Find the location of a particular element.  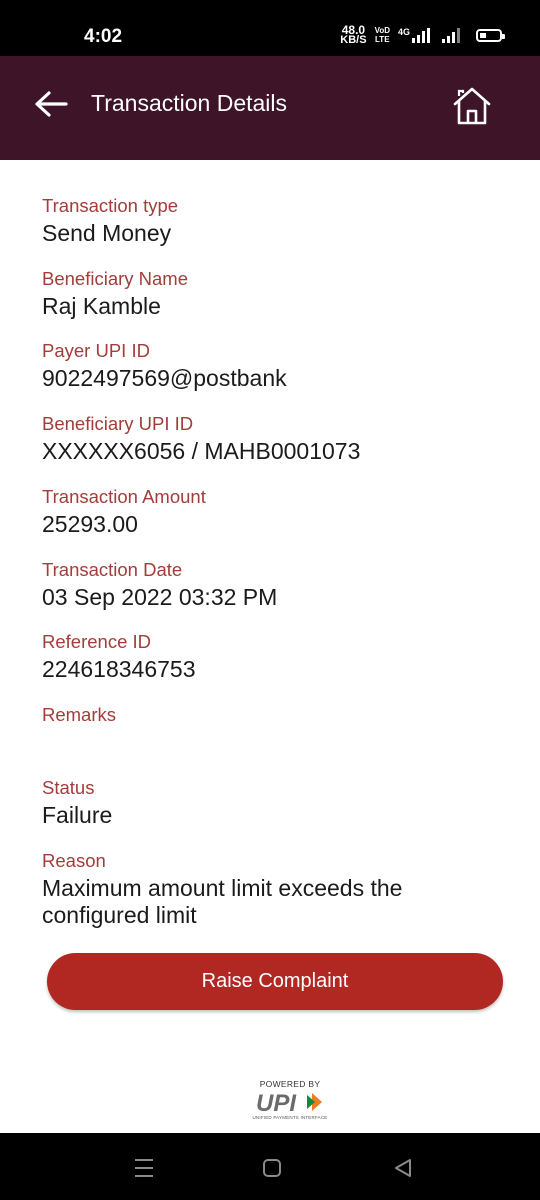

field-label: Payer UPI ID is located at coordinates (96, 350).